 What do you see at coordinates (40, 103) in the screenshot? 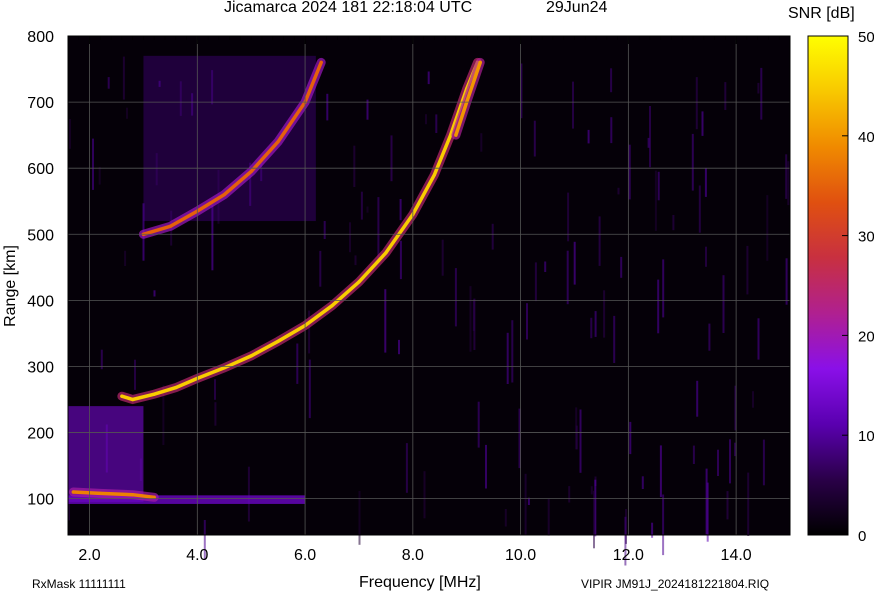
I see `y-tick-label: 700` at bounding box center [40, 103].